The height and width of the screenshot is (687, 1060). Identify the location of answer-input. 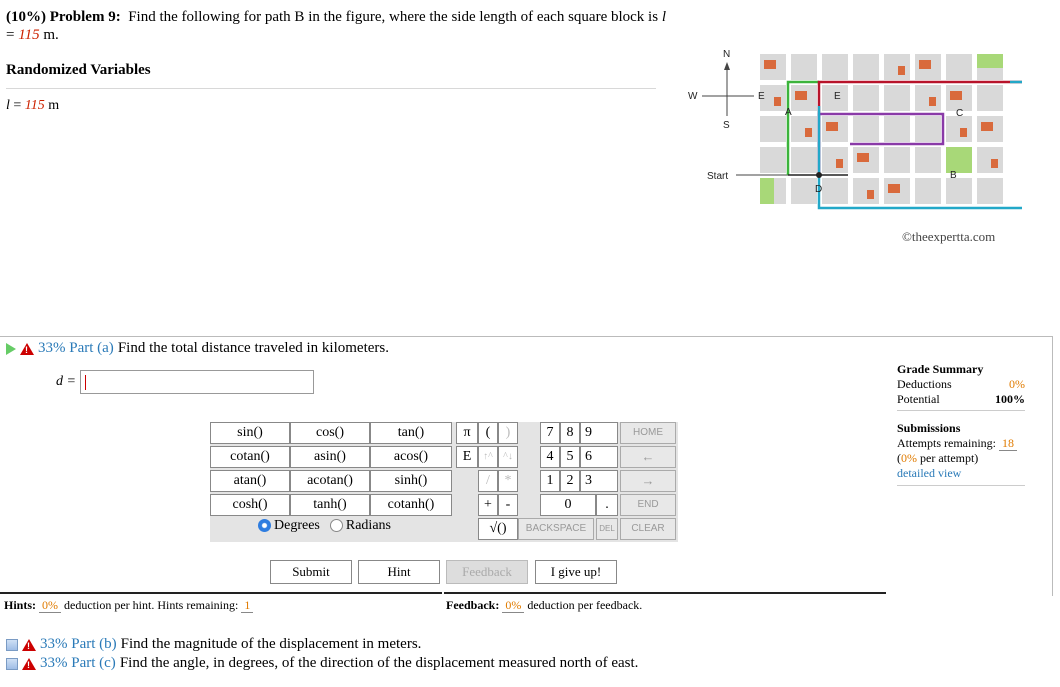
(197, 382).